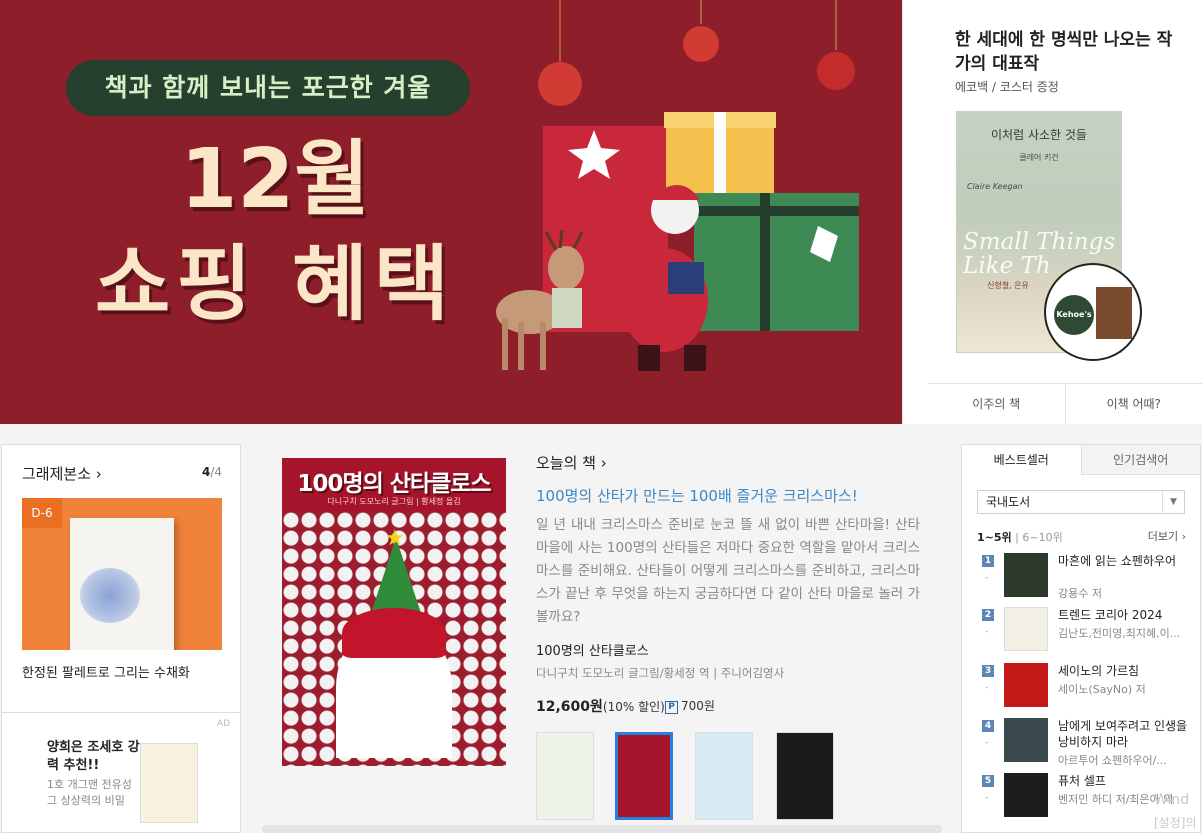 The width and height of the screenshot is (1202, 833). Describe the element at coordinates (988, 726) in the screenshot. I see `rank-badge: 4` at that location.